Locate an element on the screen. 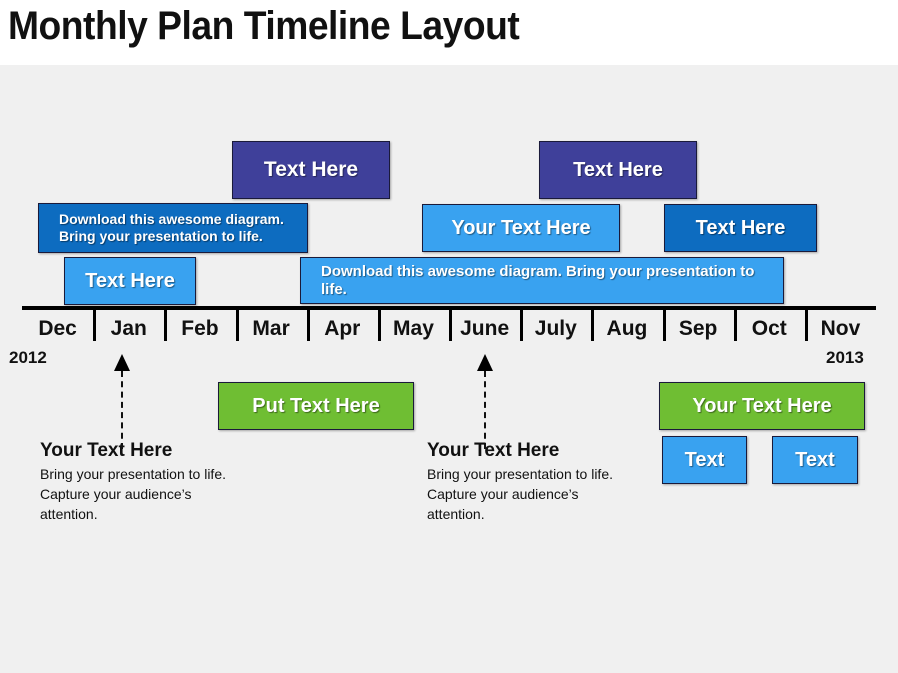  month-label: Jan is located at coordinates (128, 328).